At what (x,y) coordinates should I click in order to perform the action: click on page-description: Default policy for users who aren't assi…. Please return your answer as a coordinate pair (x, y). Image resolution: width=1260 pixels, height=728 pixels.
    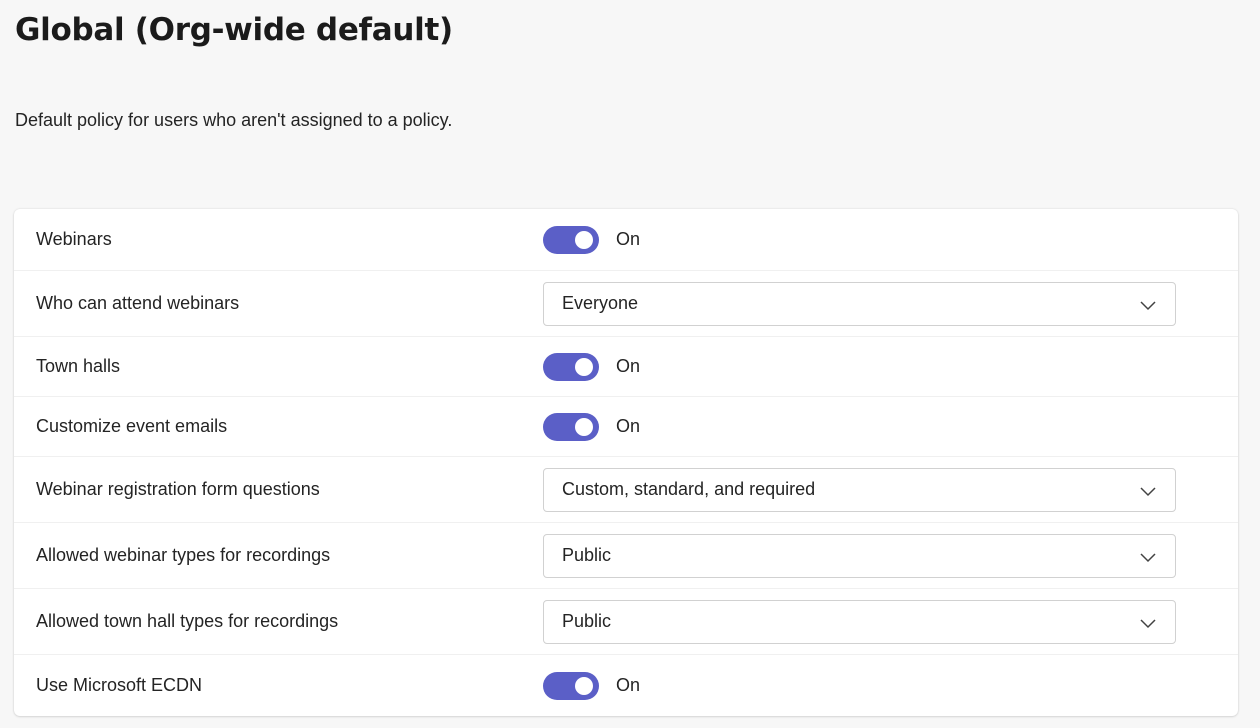
    Looking at the image, I should click on (234, 120).